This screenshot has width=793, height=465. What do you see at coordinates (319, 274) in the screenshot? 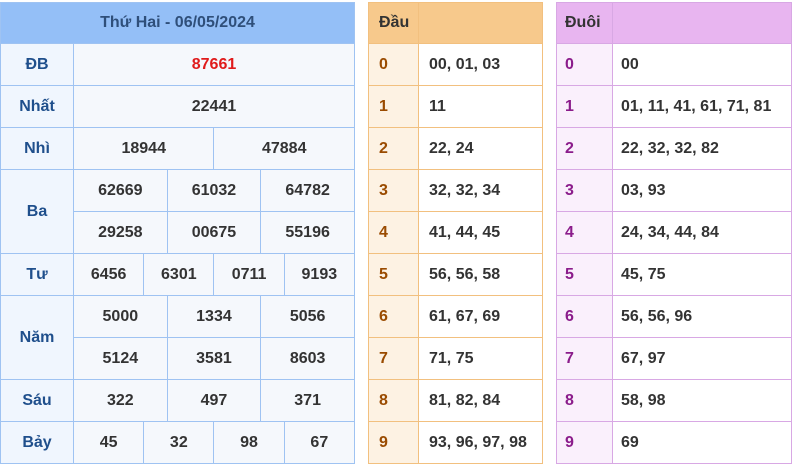
I see `prize-value-tu: 9193` at bounding box center [319, 274].